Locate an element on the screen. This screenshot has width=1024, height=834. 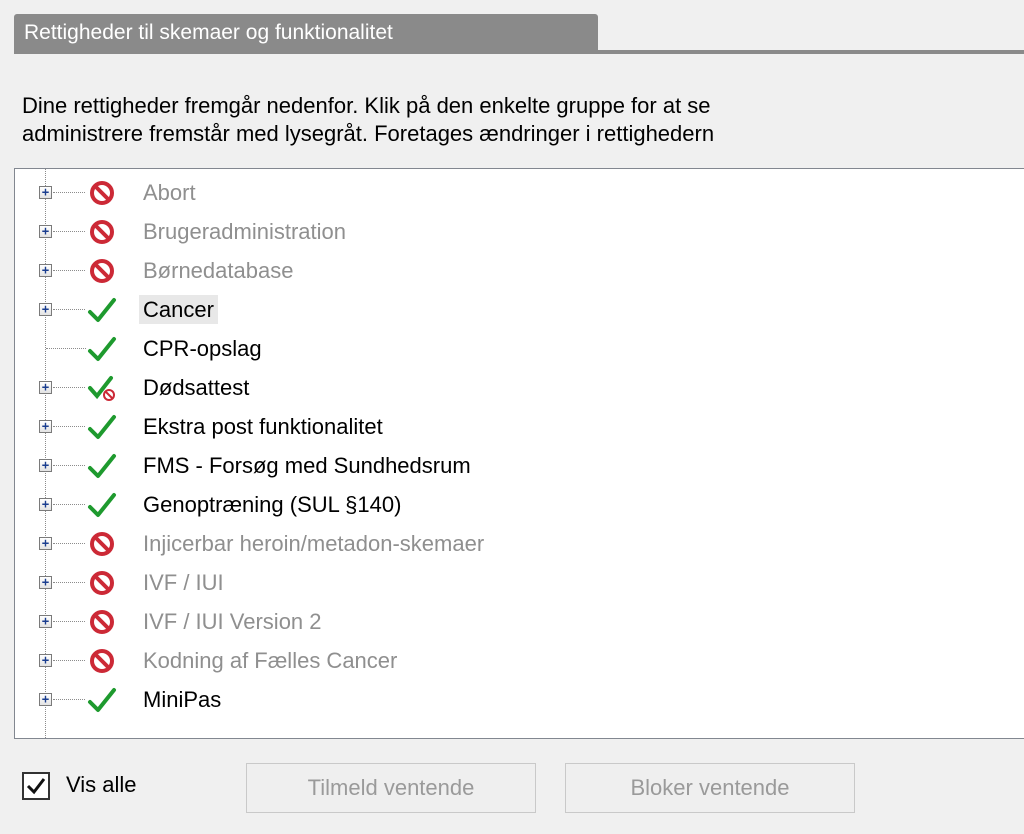
tree-item: + Cancer is located at coordinates (515, 309).